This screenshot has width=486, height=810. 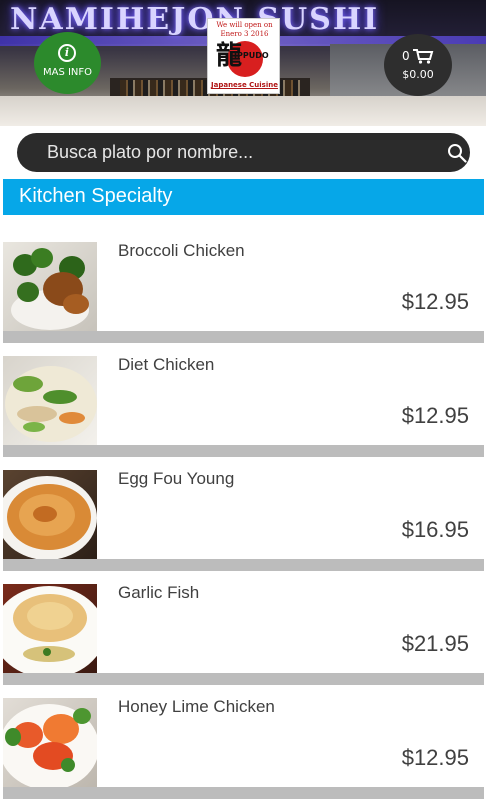 What do you see at coordinates (243, 197) in the screenshot?
I see `category-header: Kitchen Specialty` at bounding box center [243, 197].